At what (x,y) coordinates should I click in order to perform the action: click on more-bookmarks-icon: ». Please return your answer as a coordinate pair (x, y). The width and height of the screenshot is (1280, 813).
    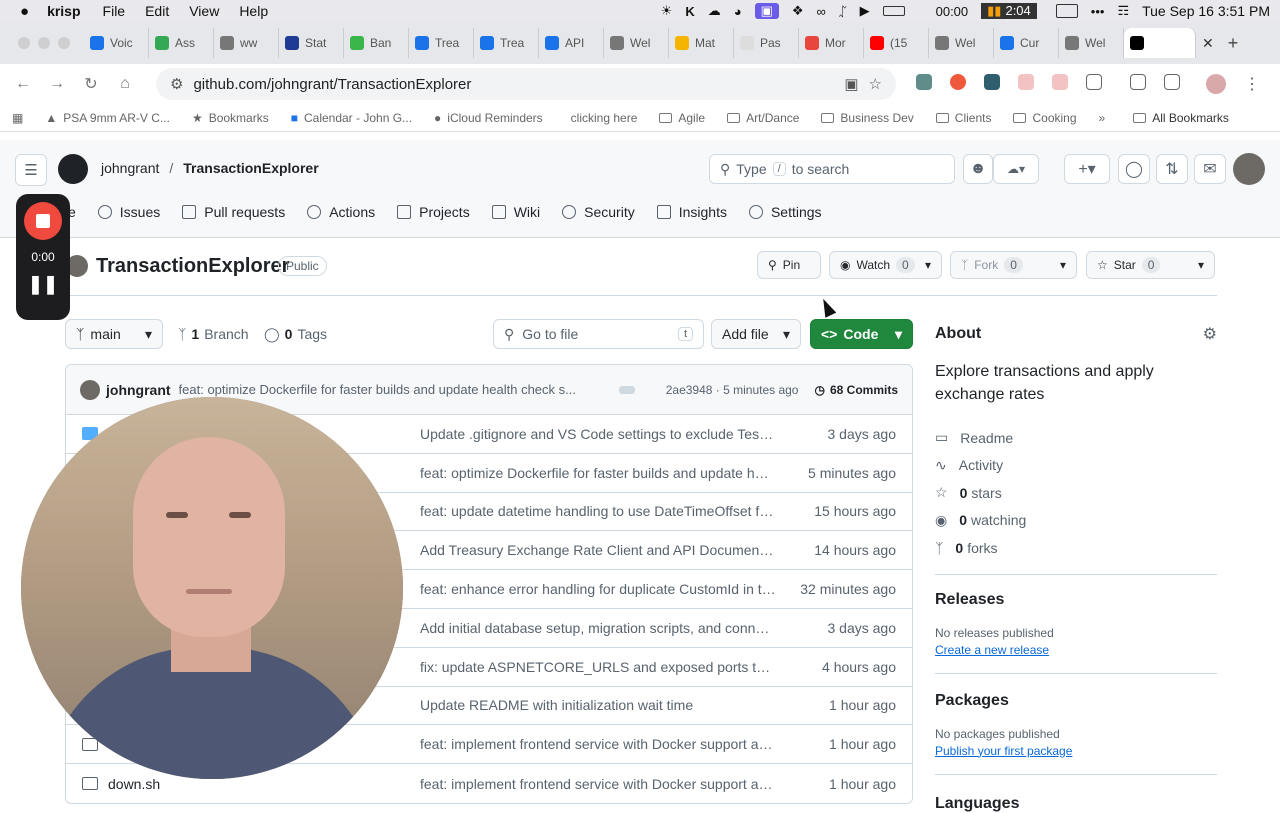
    Looking at the image, I should click on (1102, 118).